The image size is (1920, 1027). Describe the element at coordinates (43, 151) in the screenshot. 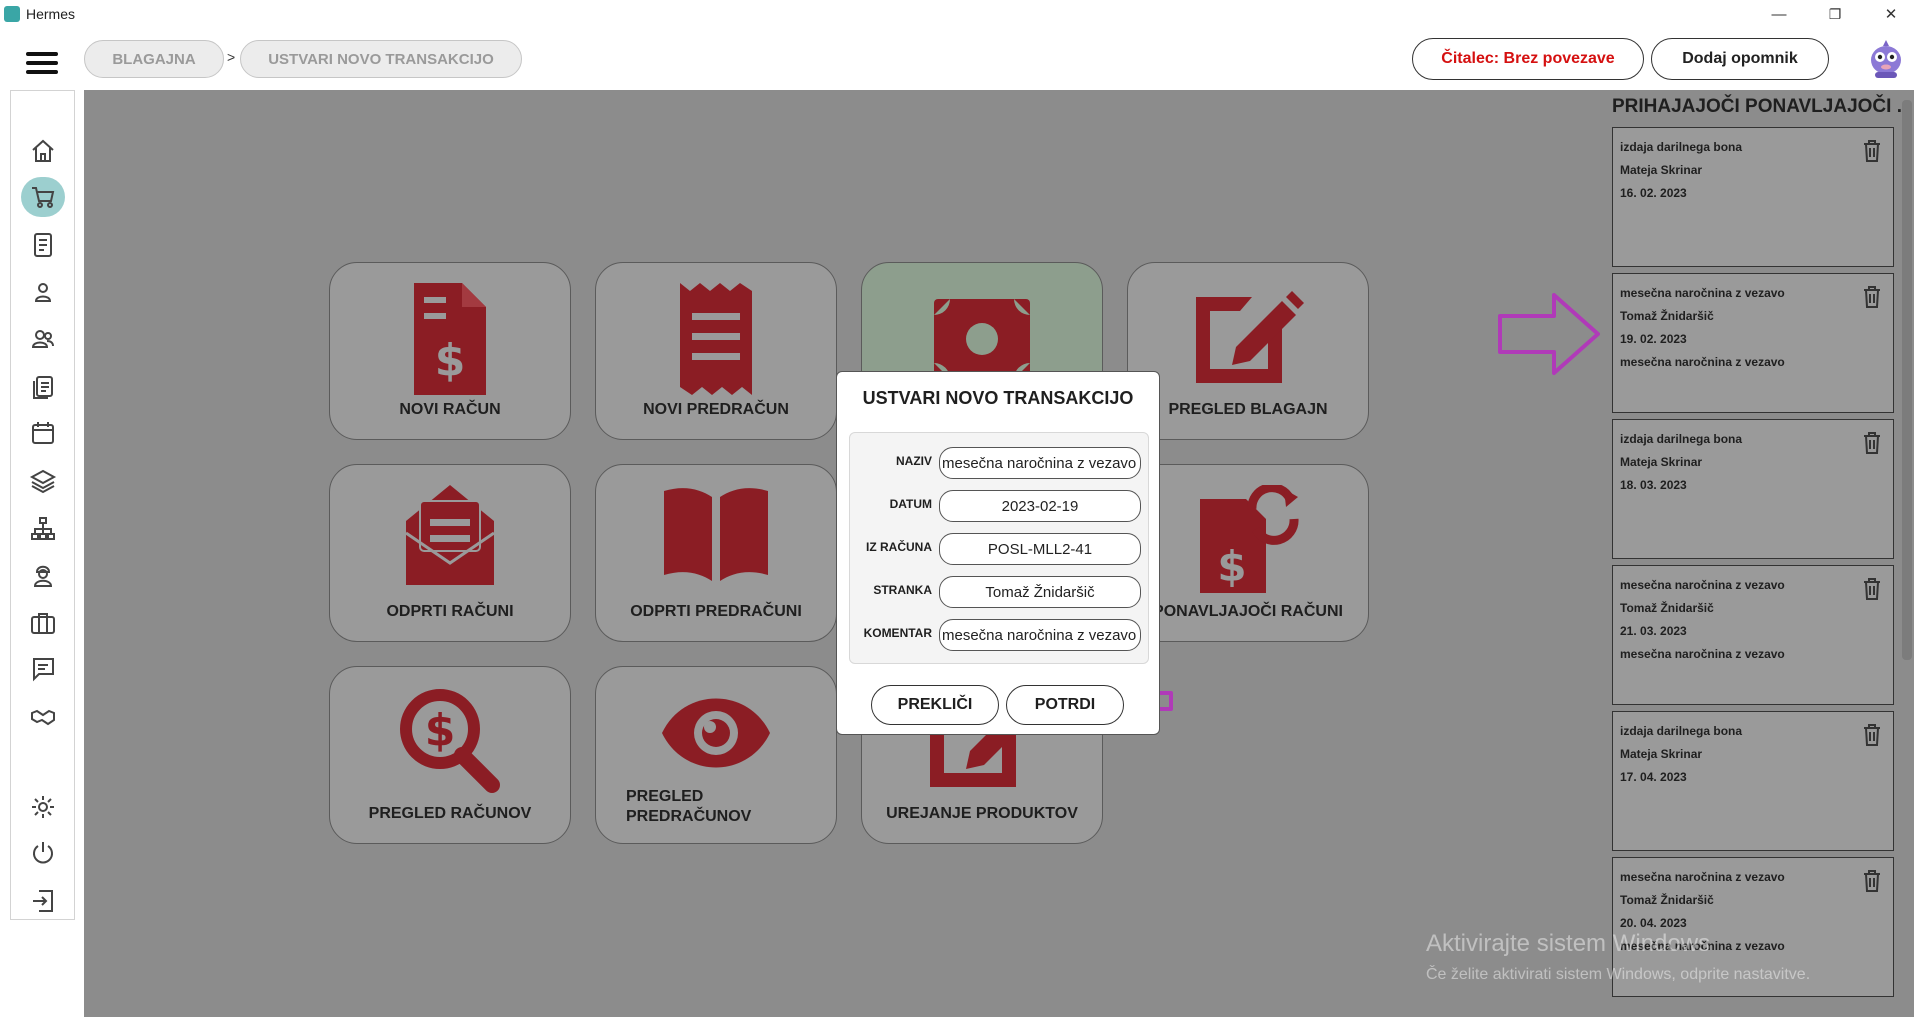

I see `home-icon` at that location.